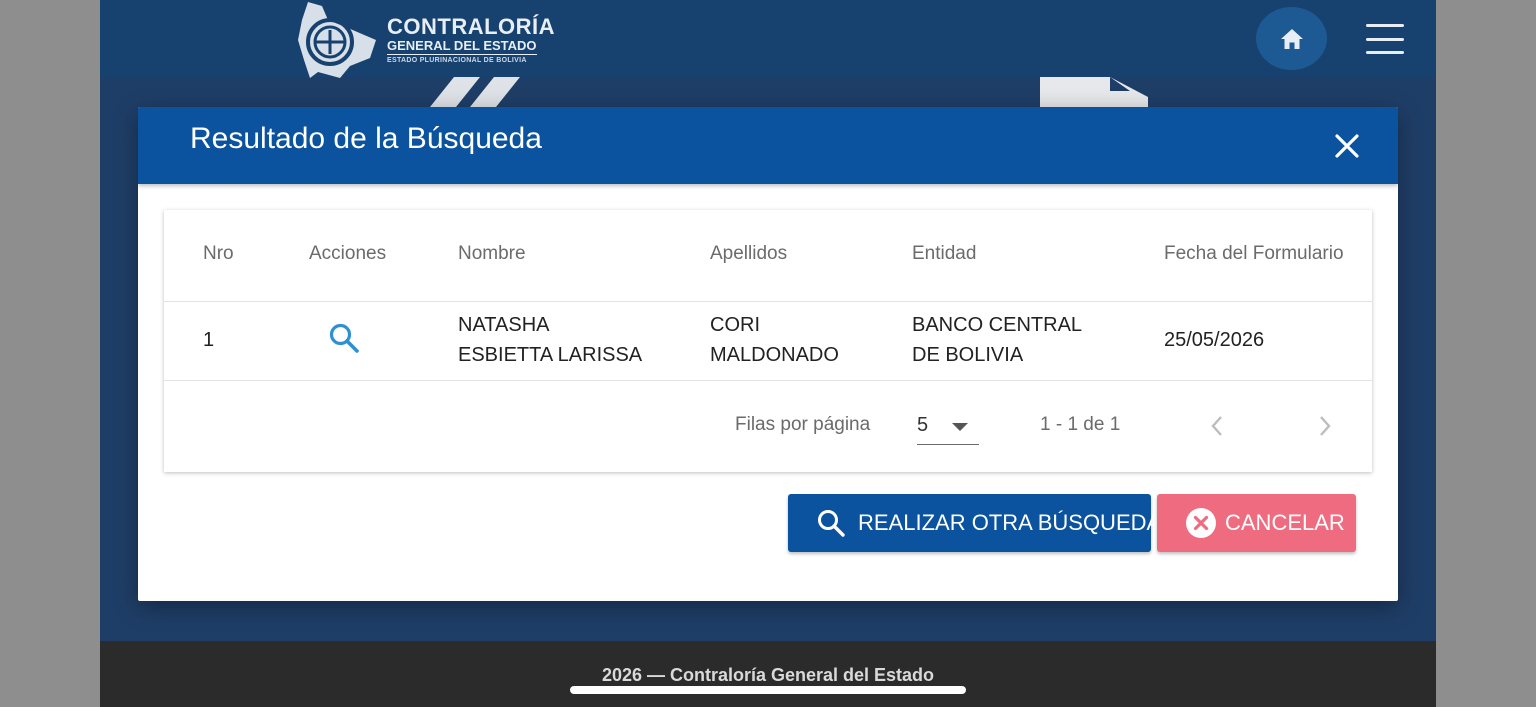 Image resolution: width=1536 pixels, height=707 pixels. Describe the element at coordinates (1385, 39) in the screenshot. I see `hamburger-menu-icon` at that location.